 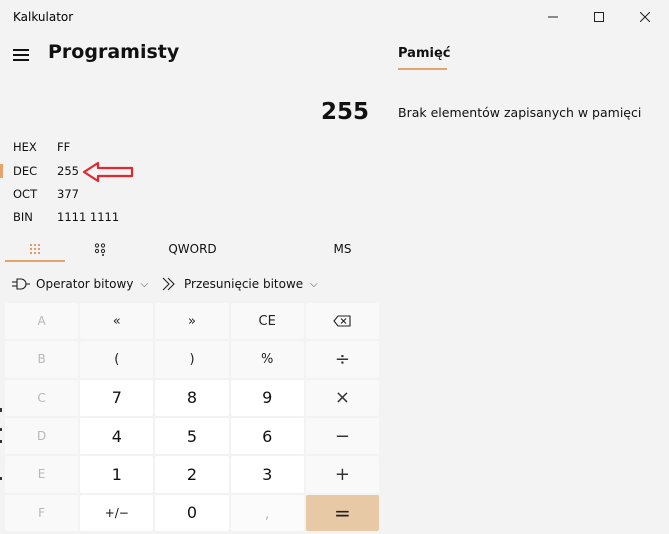 What do you see at coordinates (35, 261) in the screenshot?
I see `tab-active-indicator` at bounding box center [35, 261].